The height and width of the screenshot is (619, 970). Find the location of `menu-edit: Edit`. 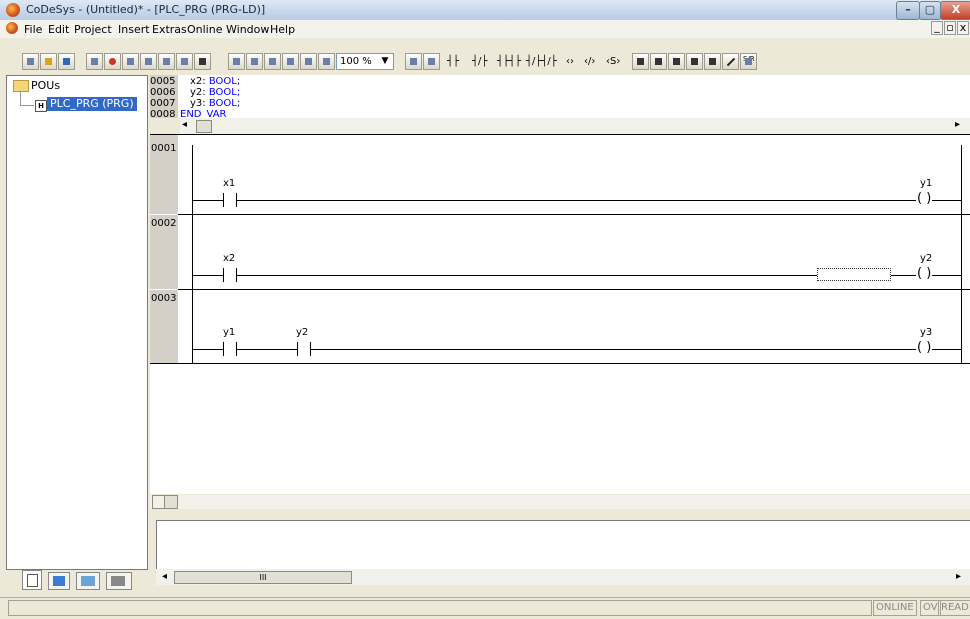

menu-edit: Edit is located at coordinates (58, 29).